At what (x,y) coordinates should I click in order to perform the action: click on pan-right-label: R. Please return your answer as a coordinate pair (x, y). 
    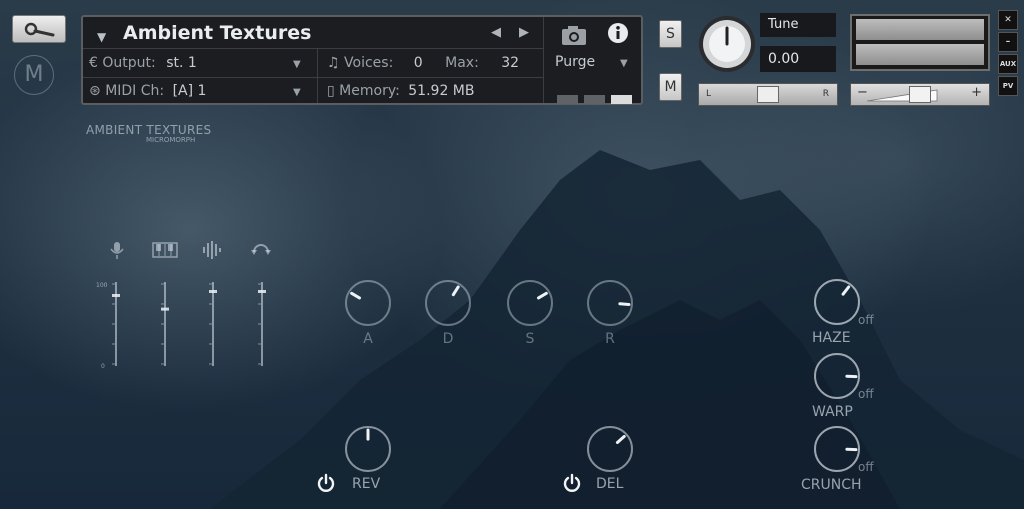
    Looking at the image, I should click on (825, 94).